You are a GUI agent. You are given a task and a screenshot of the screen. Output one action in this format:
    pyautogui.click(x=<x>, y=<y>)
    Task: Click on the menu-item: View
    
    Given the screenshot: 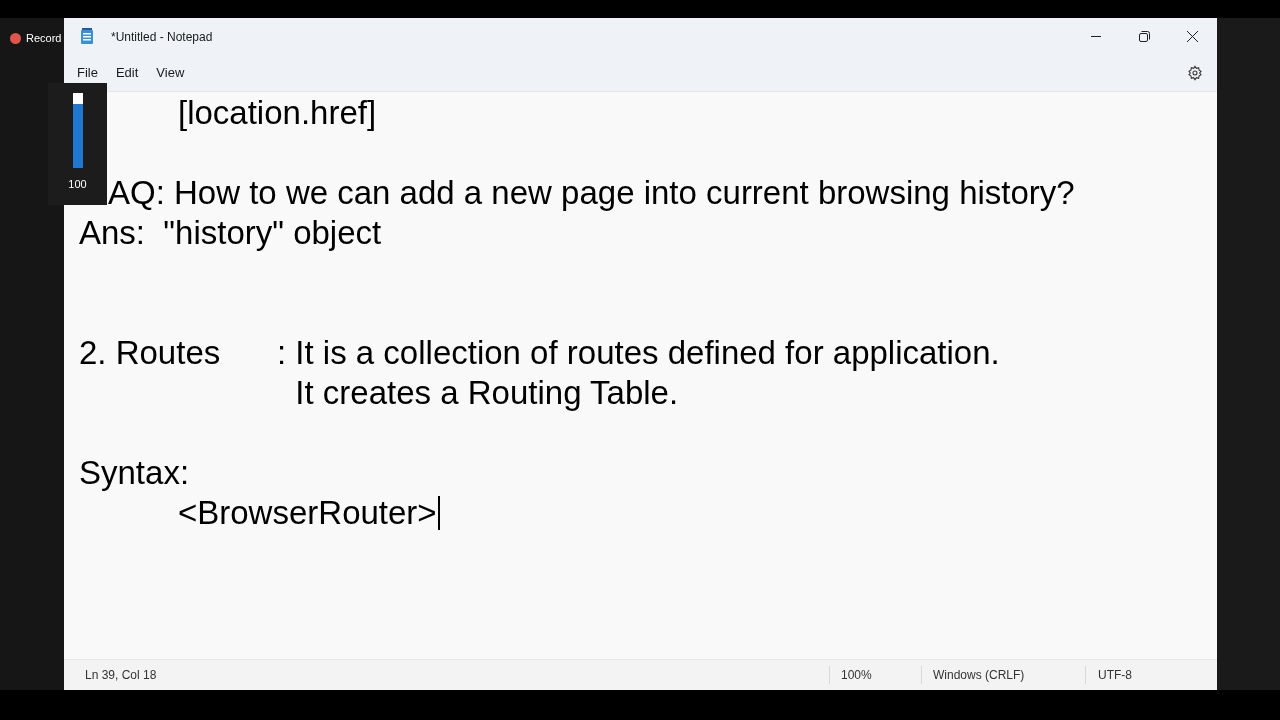 What is the action you would take?
    pyautogui.click(x=170, y=73)
    